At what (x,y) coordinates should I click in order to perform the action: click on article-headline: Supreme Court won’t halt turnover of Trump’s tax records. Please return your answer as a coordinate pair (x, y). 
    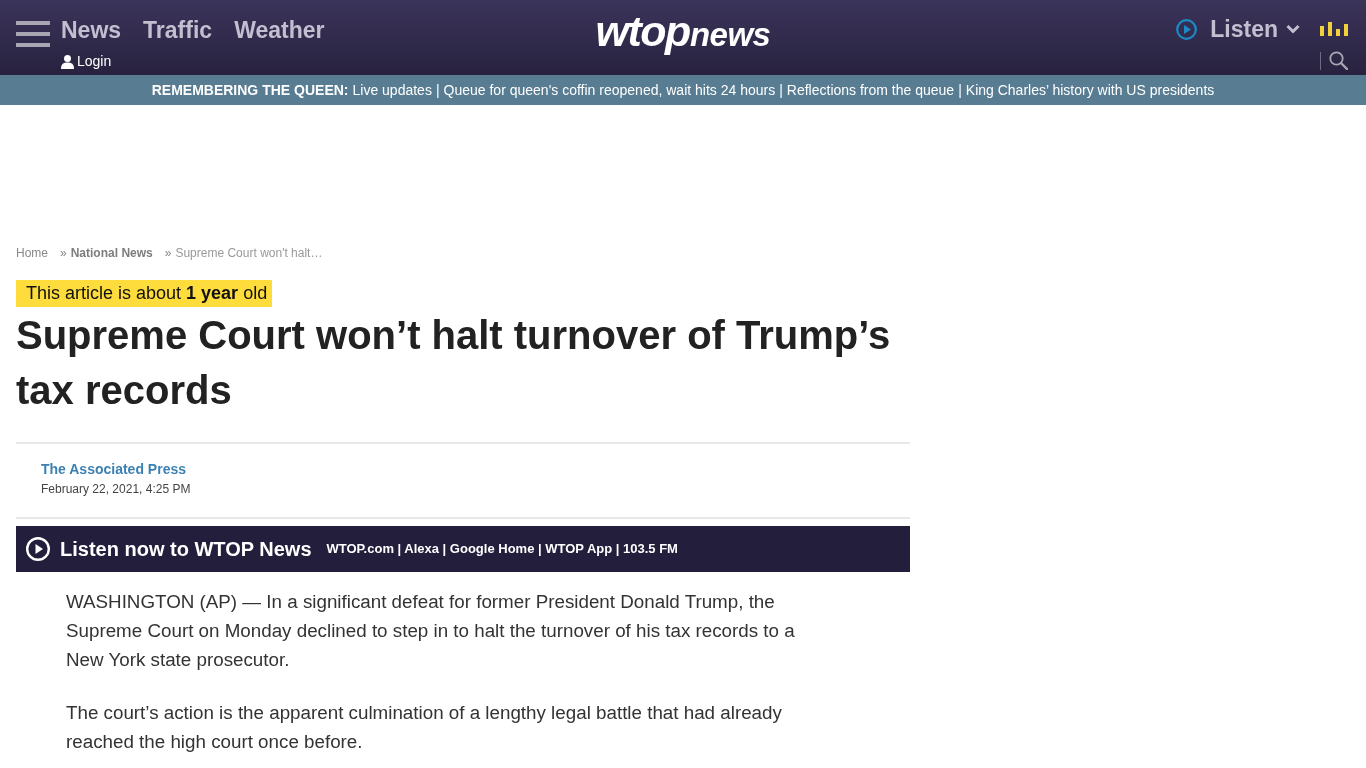
    Looking at the image, I should click on (454, 363).